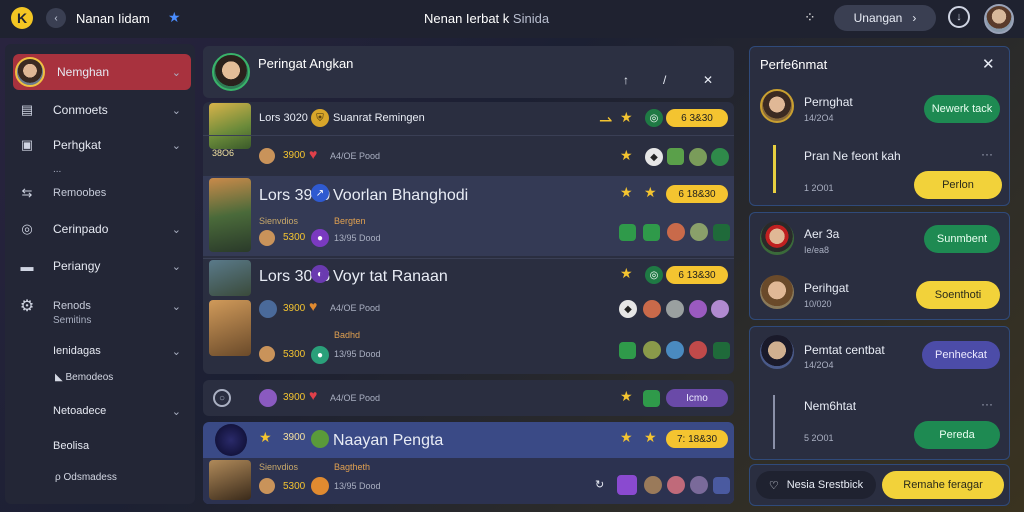  I want to click on sidebar-sub-odsmadess: ρ Odsmadess, so click(86, 477).